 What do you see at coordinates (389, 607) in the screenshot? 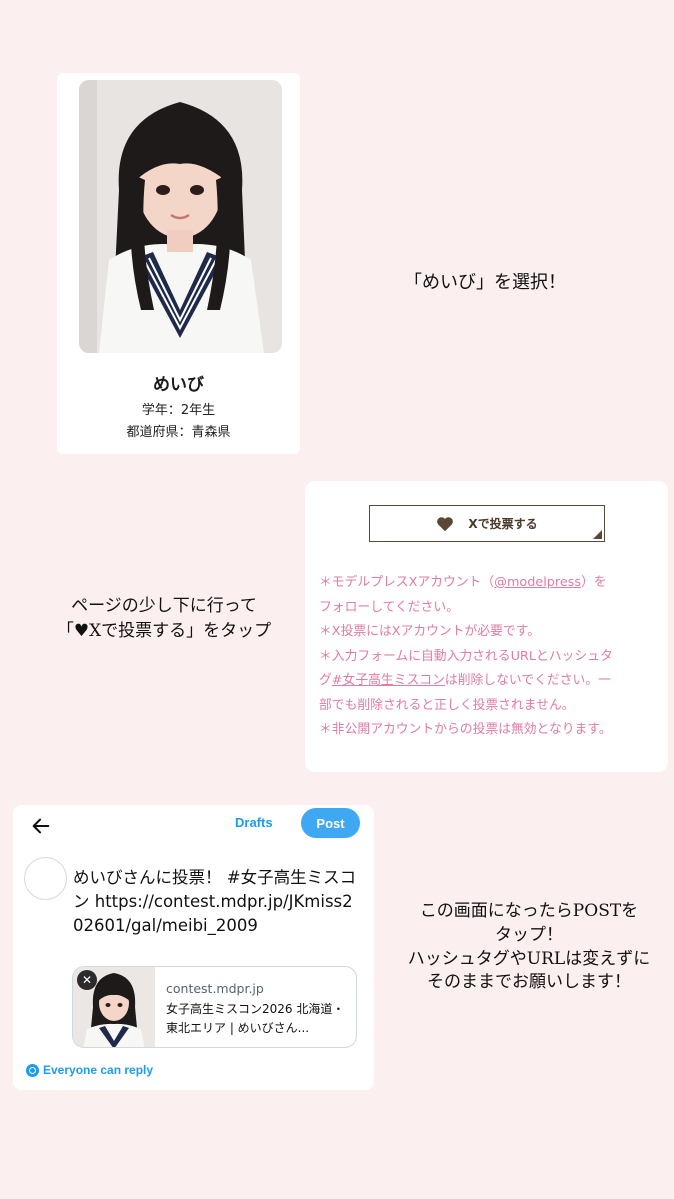
I see `note-follow-cont: フォローしてください。` at bounding box center [389, 607].